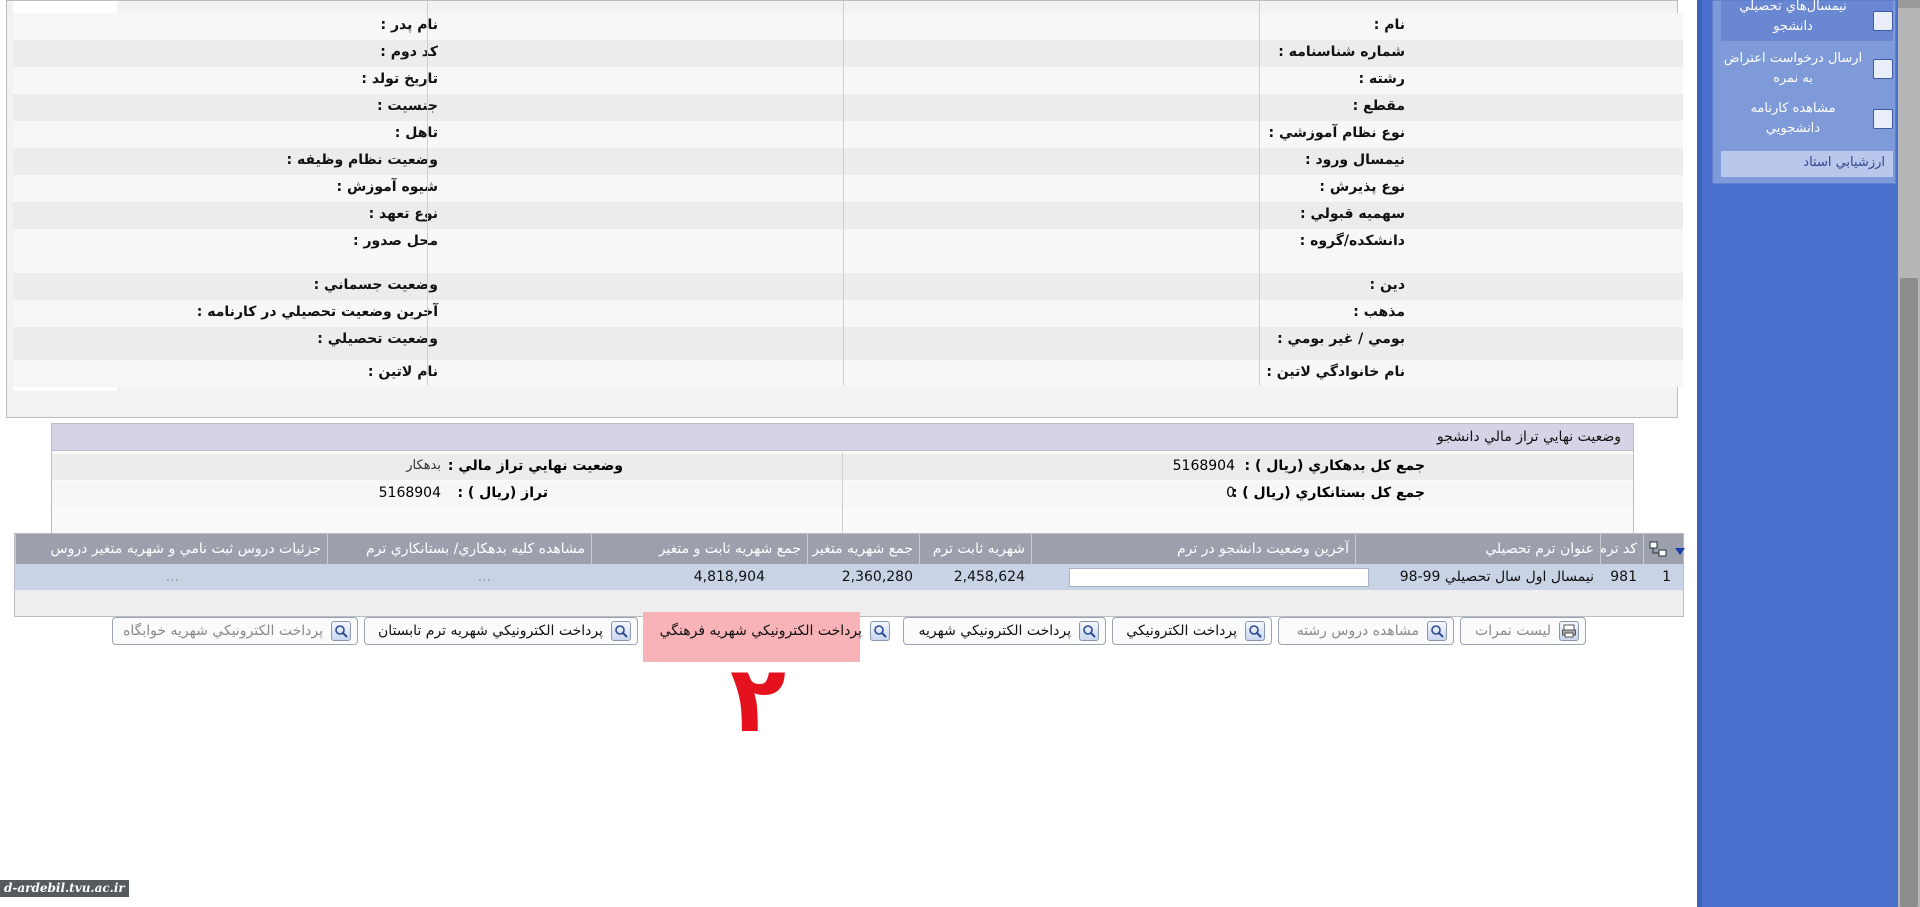 The height and width of the screenshot is (907, 1920). Describe the element at coordinates (1230, 493) in the screenshot. I see `total-credit-value: 0` at that location.